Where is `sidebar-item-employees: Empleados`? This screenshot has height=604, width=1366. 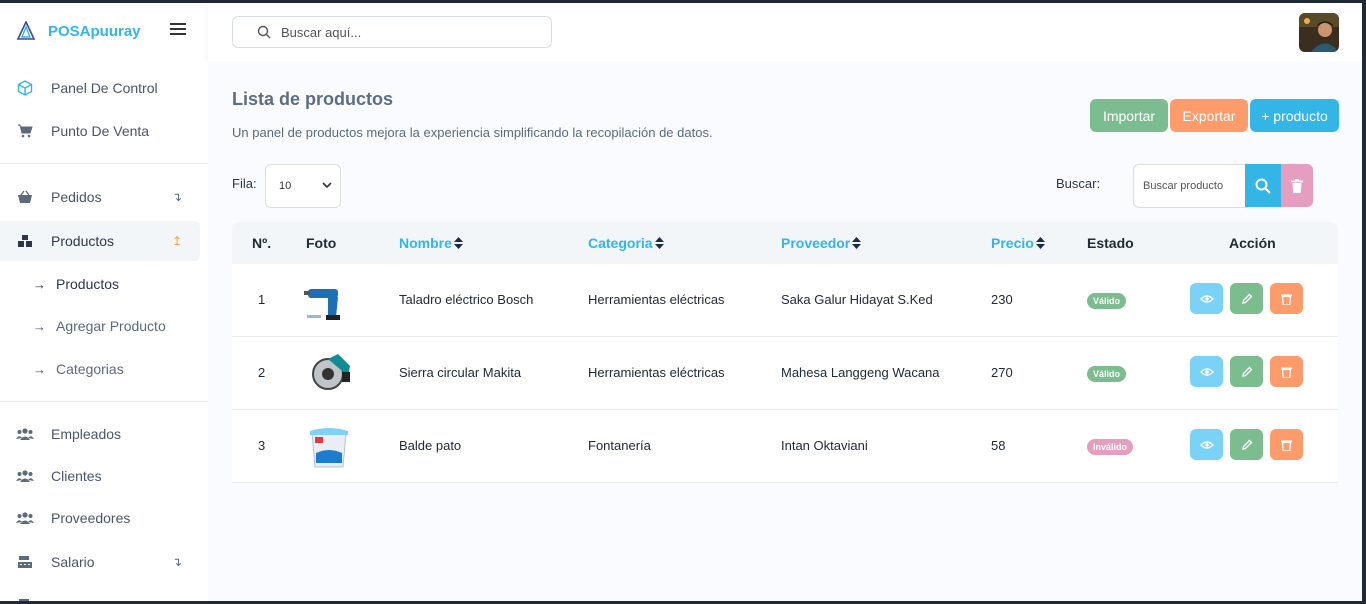 sidebar-item-employees: Empleados is located at coordinates (100, 434).